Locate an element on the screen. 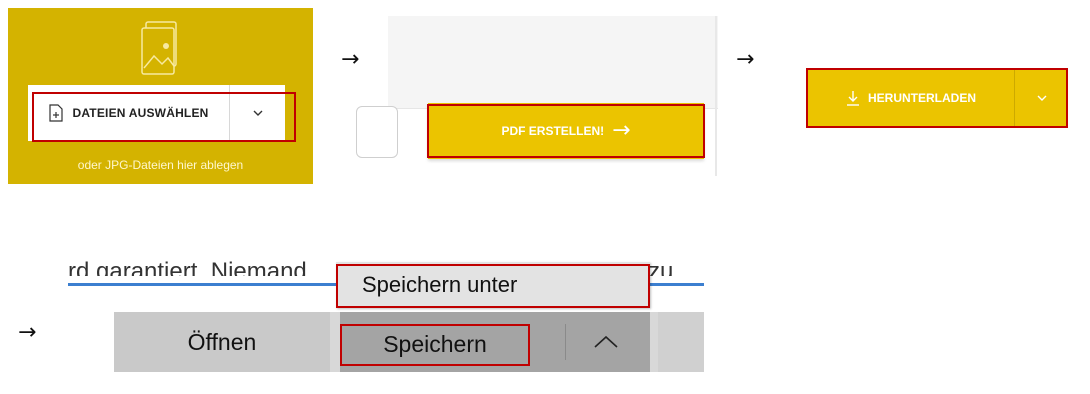  text-field is located at coordinates (377, 132).